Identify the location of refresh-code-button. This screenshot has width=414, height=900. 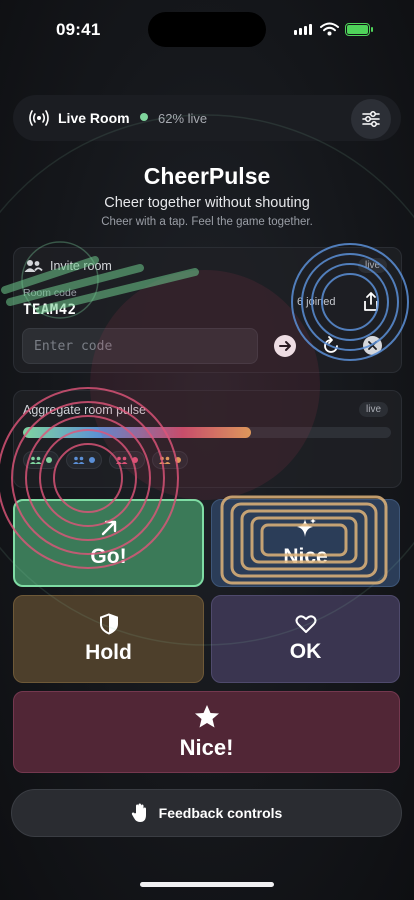
(331, 346).